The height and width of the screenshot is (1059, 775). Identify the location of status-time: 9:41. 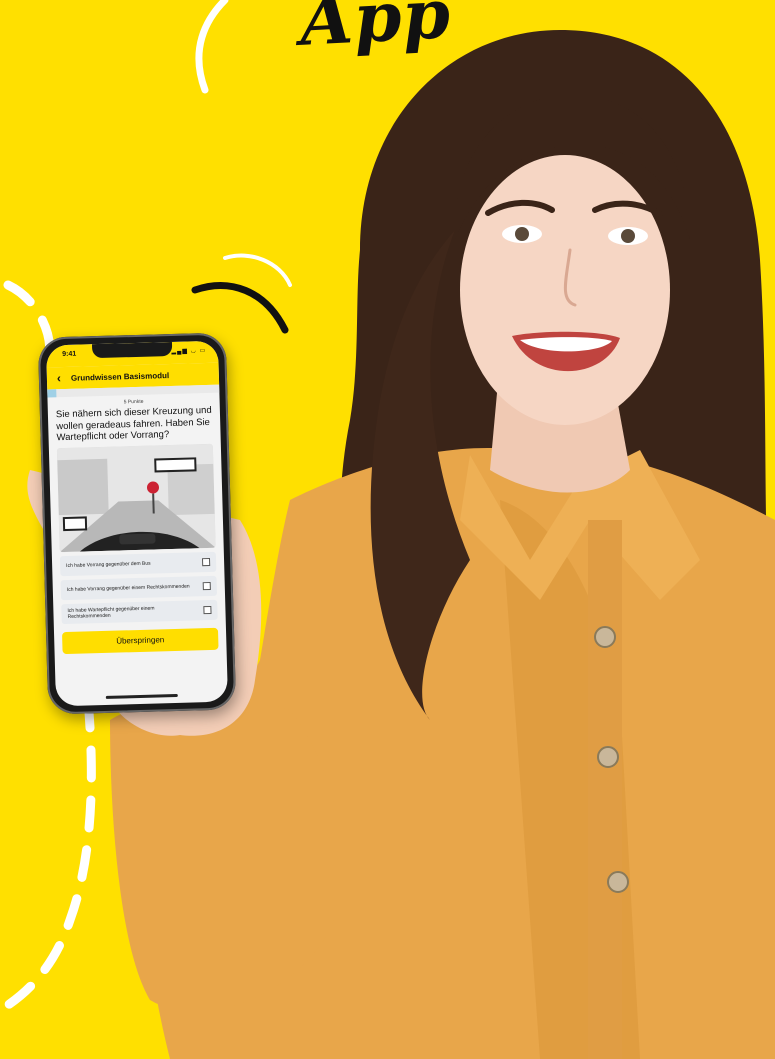
(69, 354).